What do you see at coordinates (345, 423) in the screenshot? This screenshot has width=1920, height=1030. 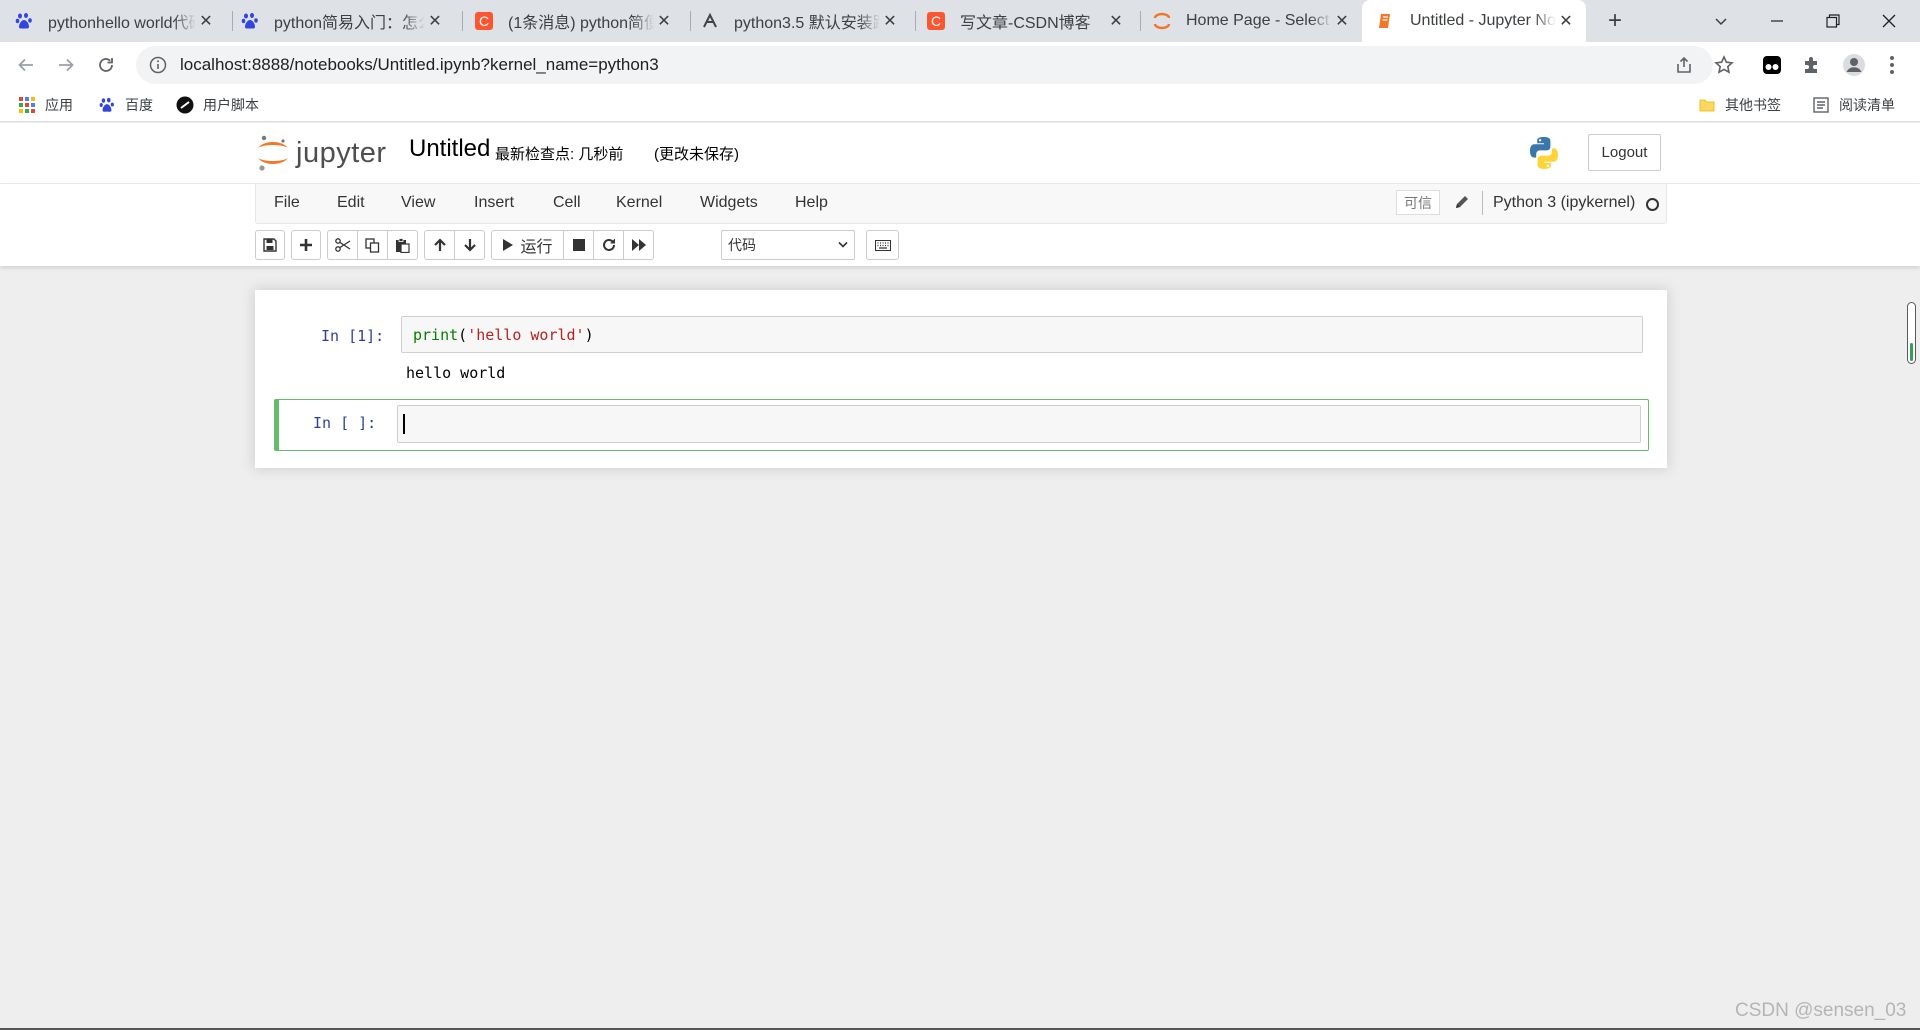 I see `input-prompt: In [ ]:` at bounding box center [345, 423].